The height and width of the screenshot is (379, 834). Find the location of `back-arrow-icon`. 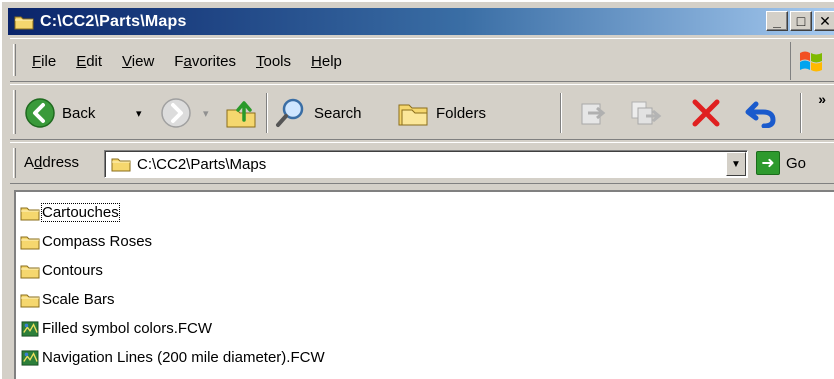

back-arrow-icon is located at coordinates (40, 113).